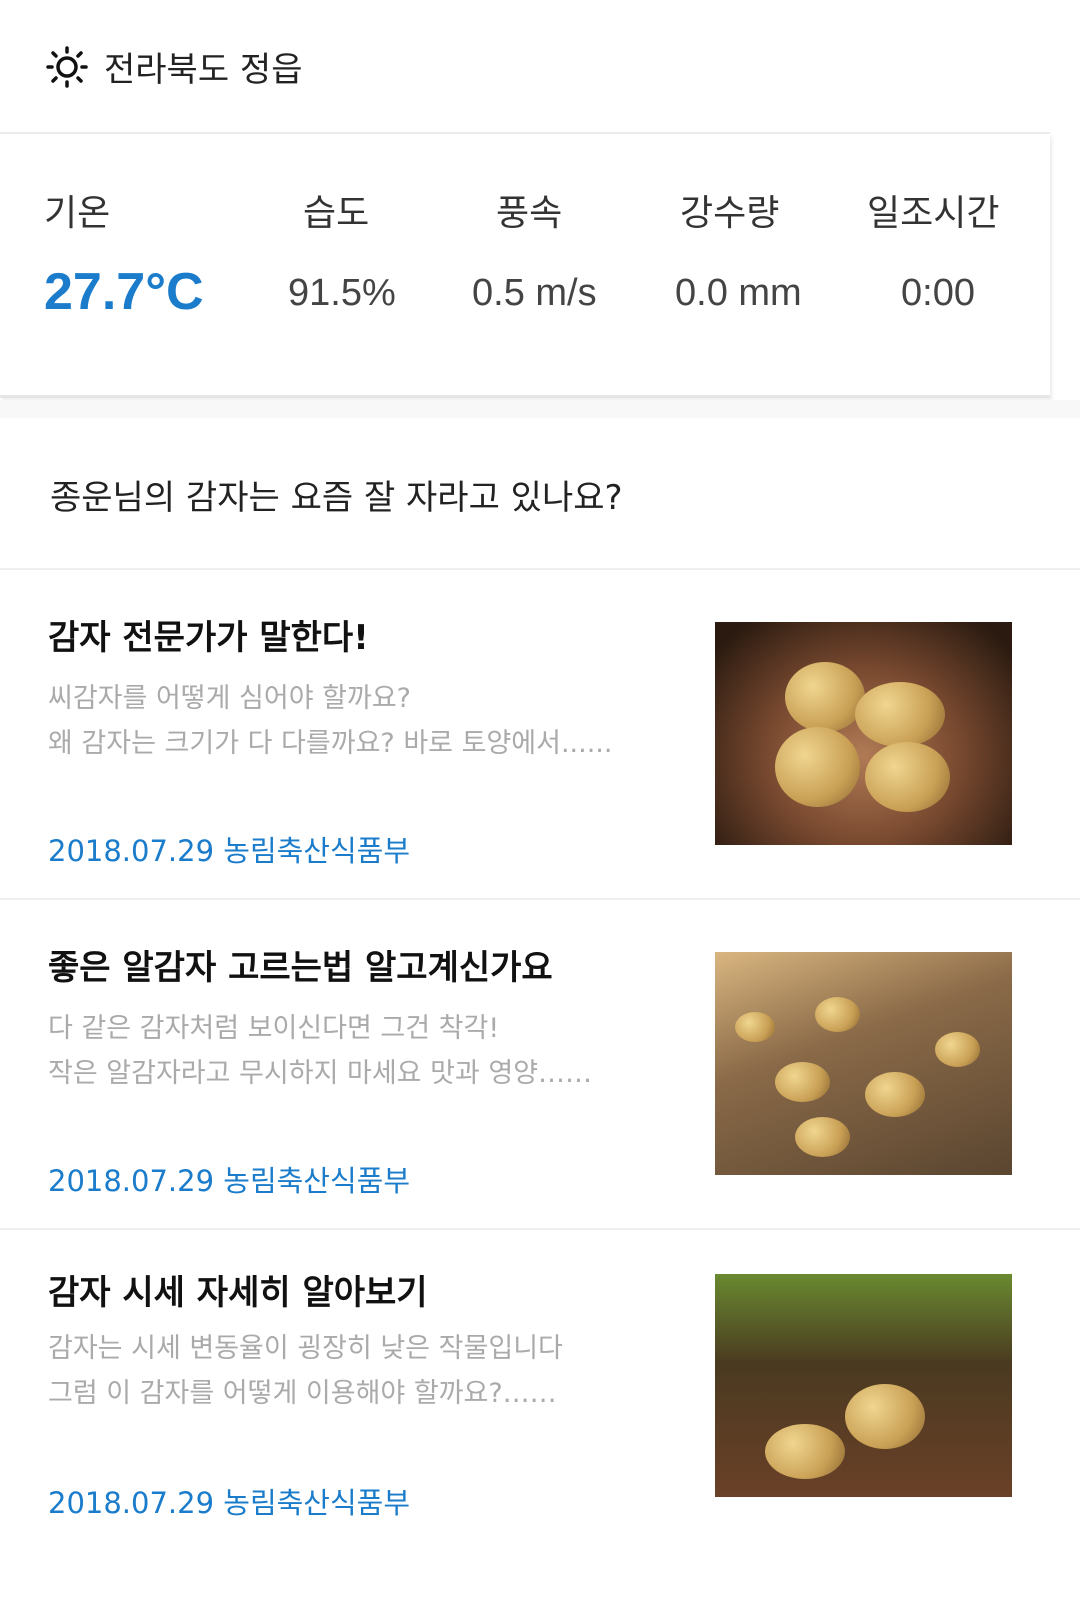  Describe the element at coordinates (208, 638) in the screenshot. I see `article-title: 감자 전문가가 말한다!` at that location.